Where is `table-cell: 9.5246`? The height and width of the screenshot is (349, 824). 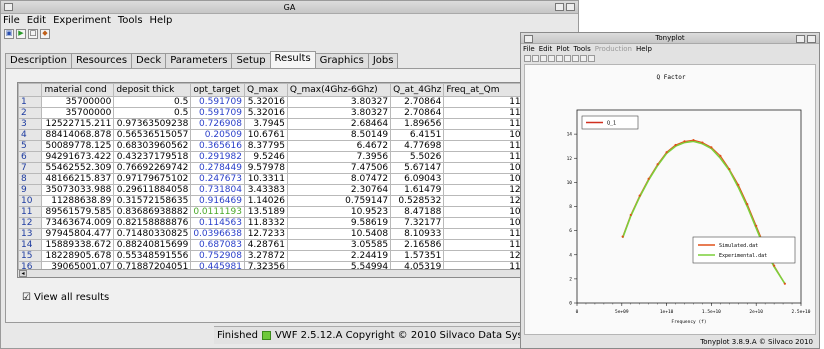 table-cell: 9.5246 is located at coordinates (265, 157).